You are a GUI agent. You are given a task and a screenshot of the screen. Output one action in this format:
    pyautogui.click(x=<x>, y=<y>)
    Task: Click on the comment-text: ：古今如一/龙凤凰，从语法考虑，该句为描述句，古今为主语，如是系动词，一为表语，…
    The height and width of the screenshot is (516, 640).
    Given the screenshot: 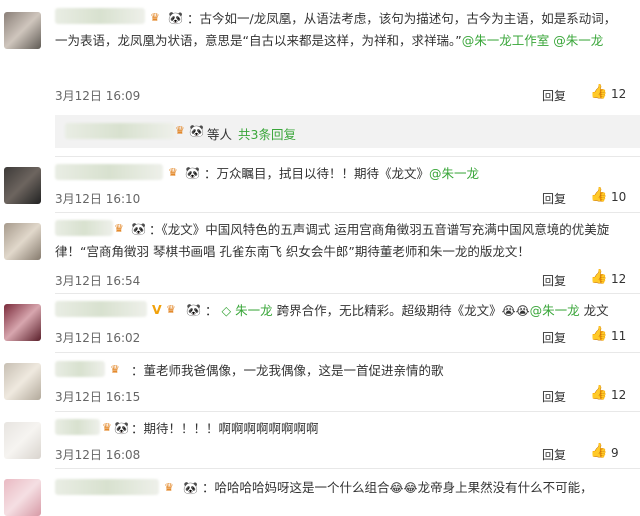 What is the action you would take?
    pyautogui.click(x=340, y=30)
    